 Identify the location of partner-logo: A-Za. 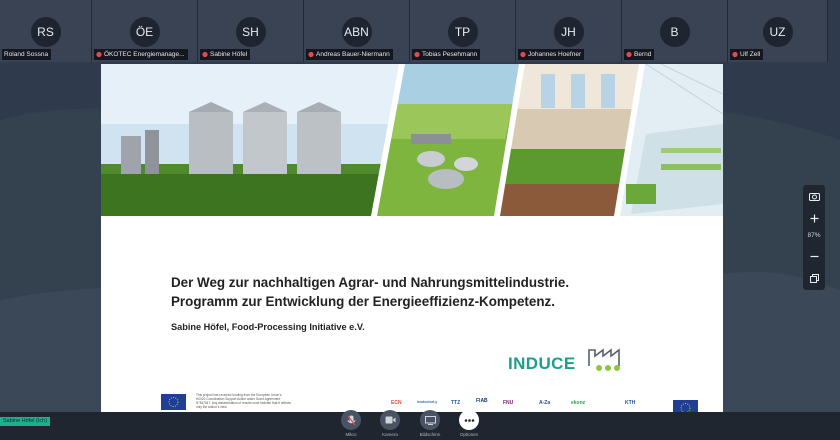
(545, 403).